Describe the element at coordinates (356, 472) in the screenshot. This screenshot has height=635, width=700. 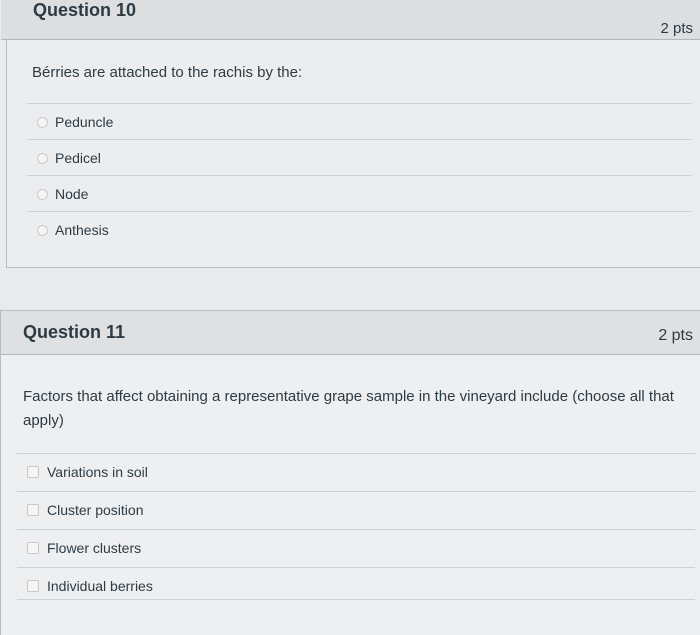
I see `answer-option-variations-in-soil: Variations in soil` at that location.